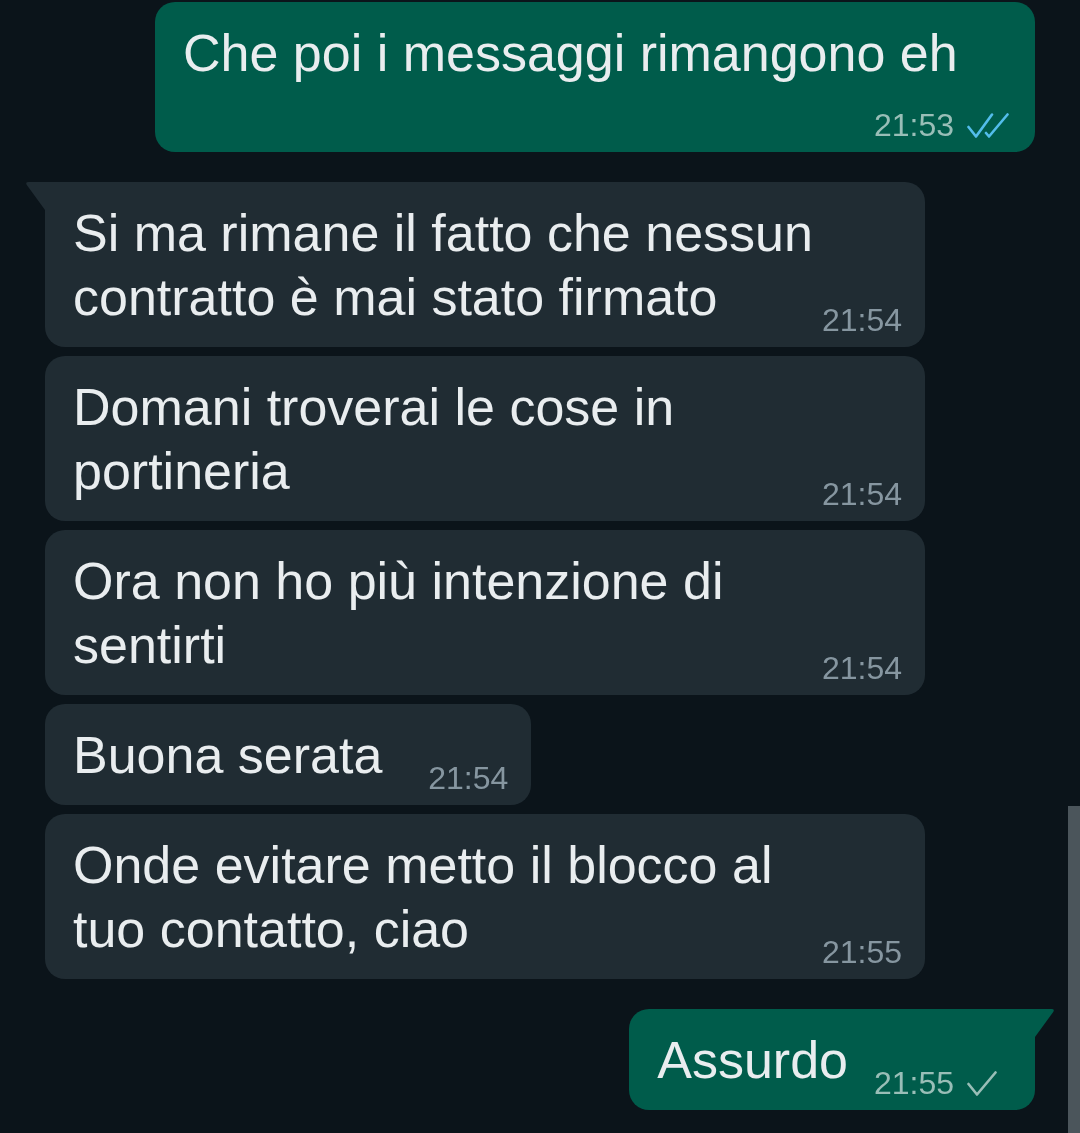 This screenshot has width=1080, height=1133. Describe the element at coordinates (398, 613) in the screenshot. I see `message-text: Ora non ho più intenzione di sentirti` at that location.